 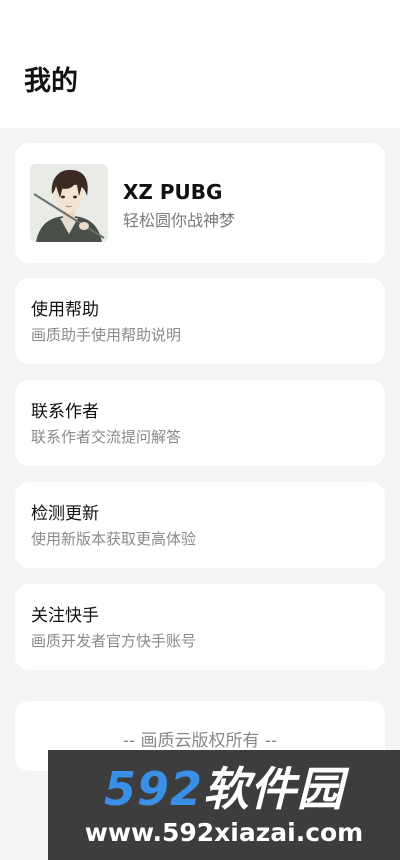 I want to click on watermark-banner: 592软件园 www.592xiazai.com, so click(x=224, y=805).